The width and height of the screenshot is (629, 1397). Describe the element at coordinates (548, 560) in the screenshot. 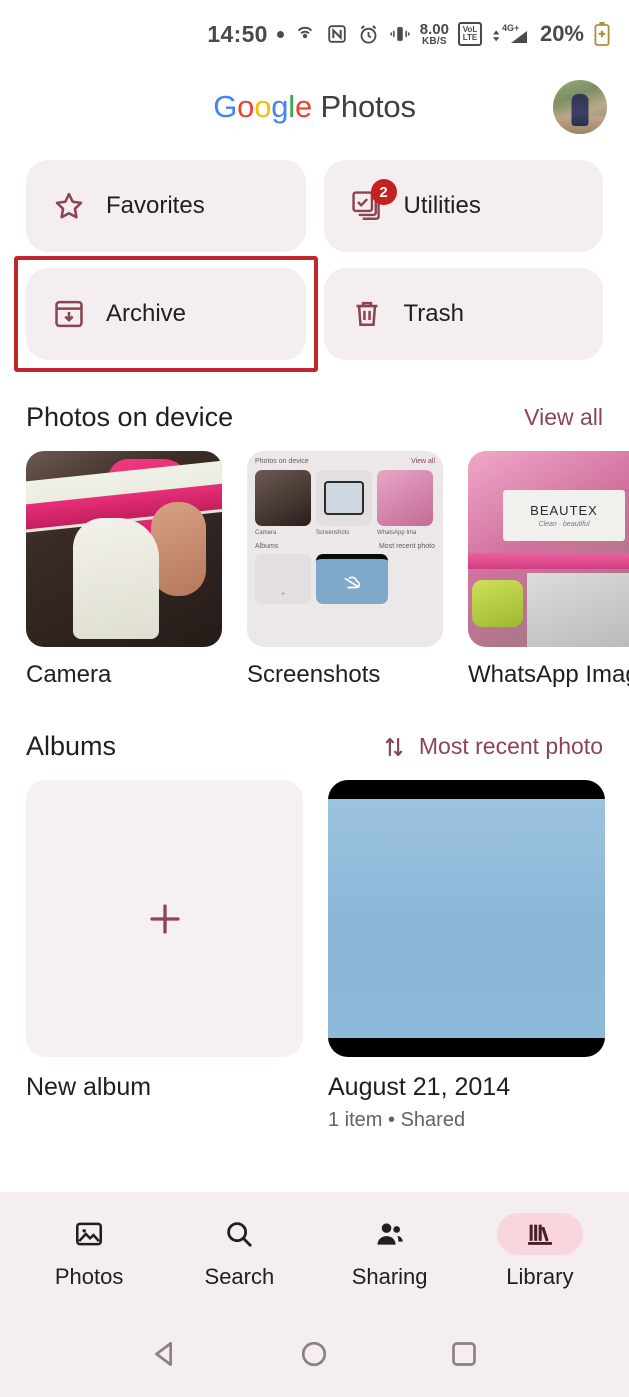

I see `photo-shape-bar` at that location.